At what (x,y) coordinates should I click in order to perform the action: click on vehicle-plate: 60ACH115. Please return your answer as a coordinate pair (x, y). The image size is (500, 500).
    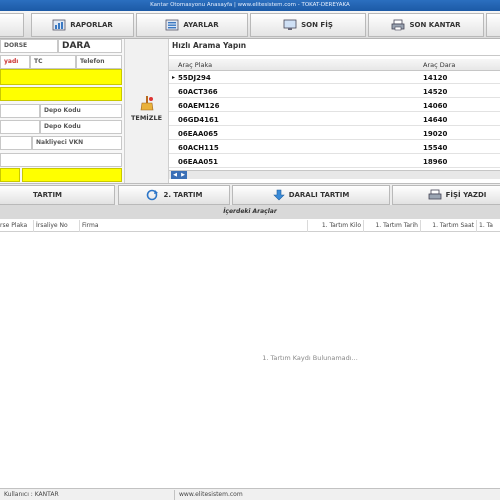
    Looking at the image, I should click on (198, 148).